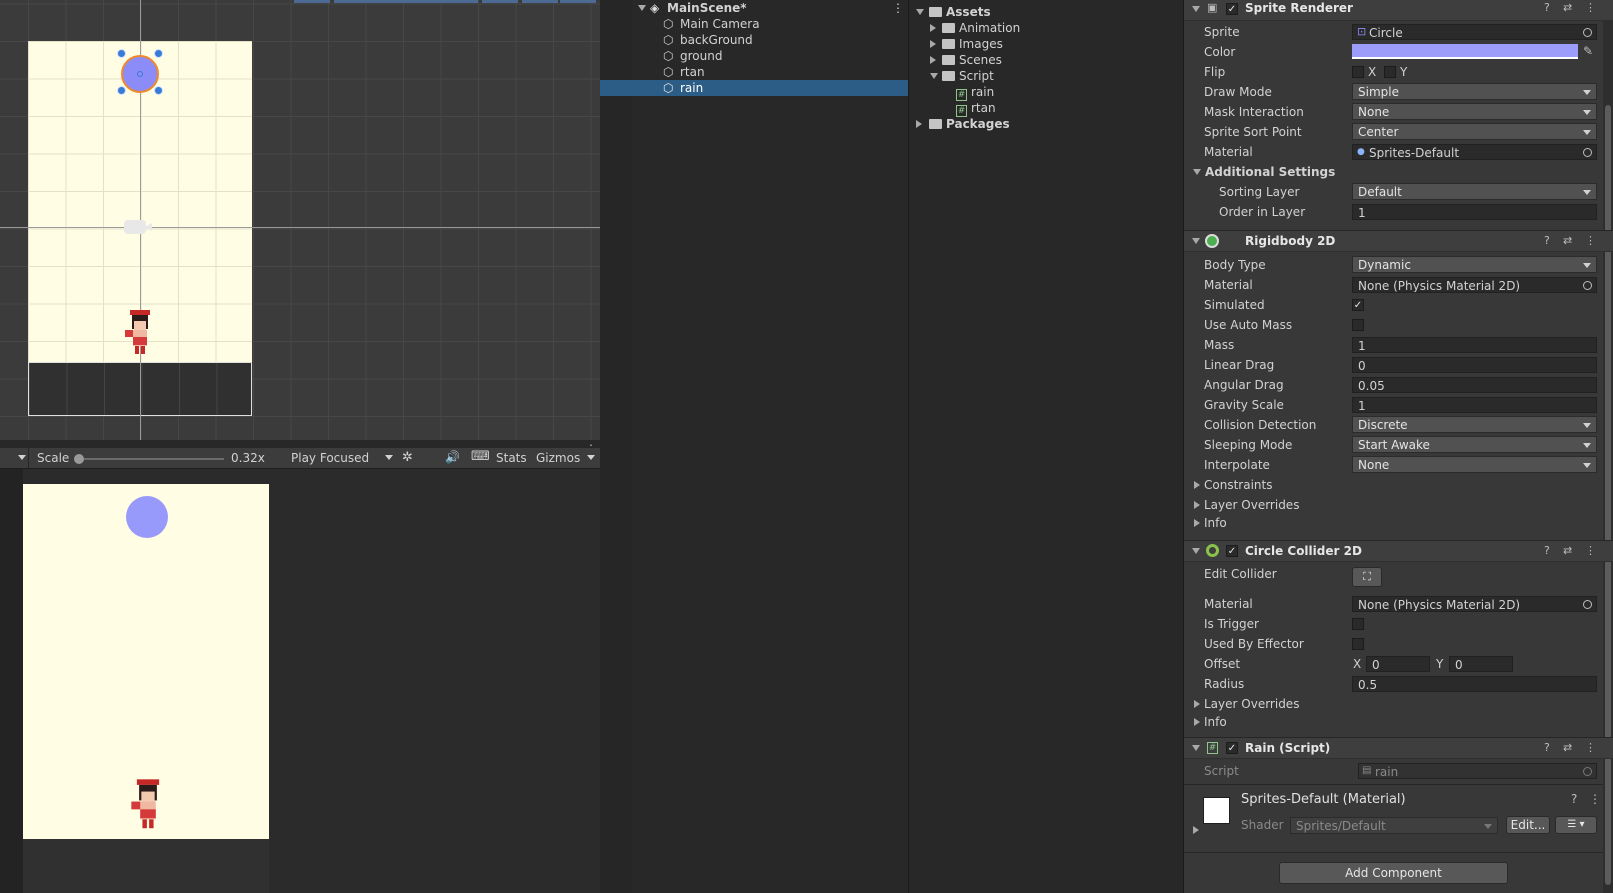 Image resolution: width=1613 pixels, height=893 pixels. Describe the element at coordinates (591, 457) in the screenshot. I see `gizmos-dropdown-icon` at that location.